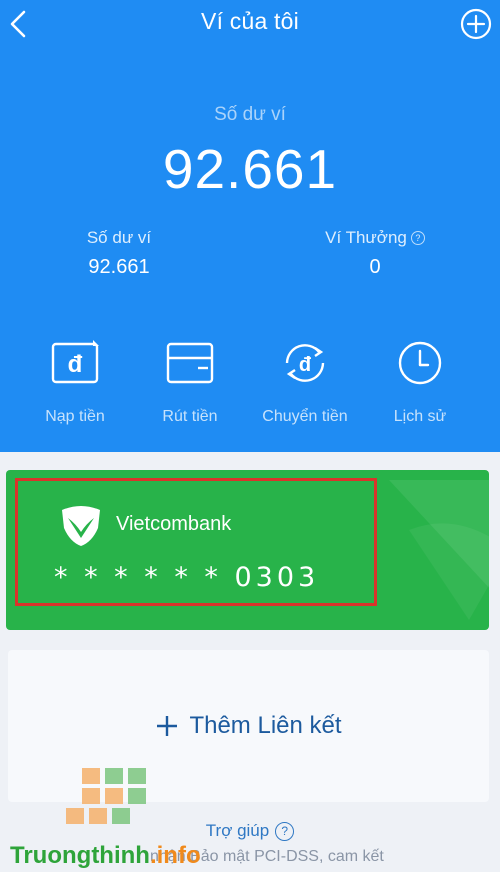 The image size is (500, 872). What do you see at coordinates (285, 831) in the screenshot?
I see `help-question-icon: ?` at bounding box center [285, 831].